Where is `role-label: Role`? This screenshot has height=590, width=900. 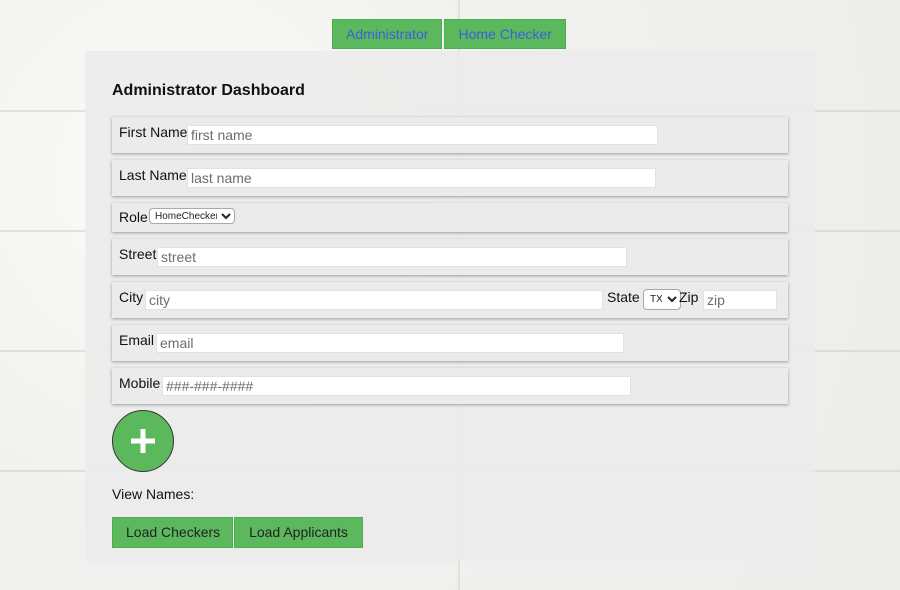 role-label: Role is located at coordinates (133, 217).